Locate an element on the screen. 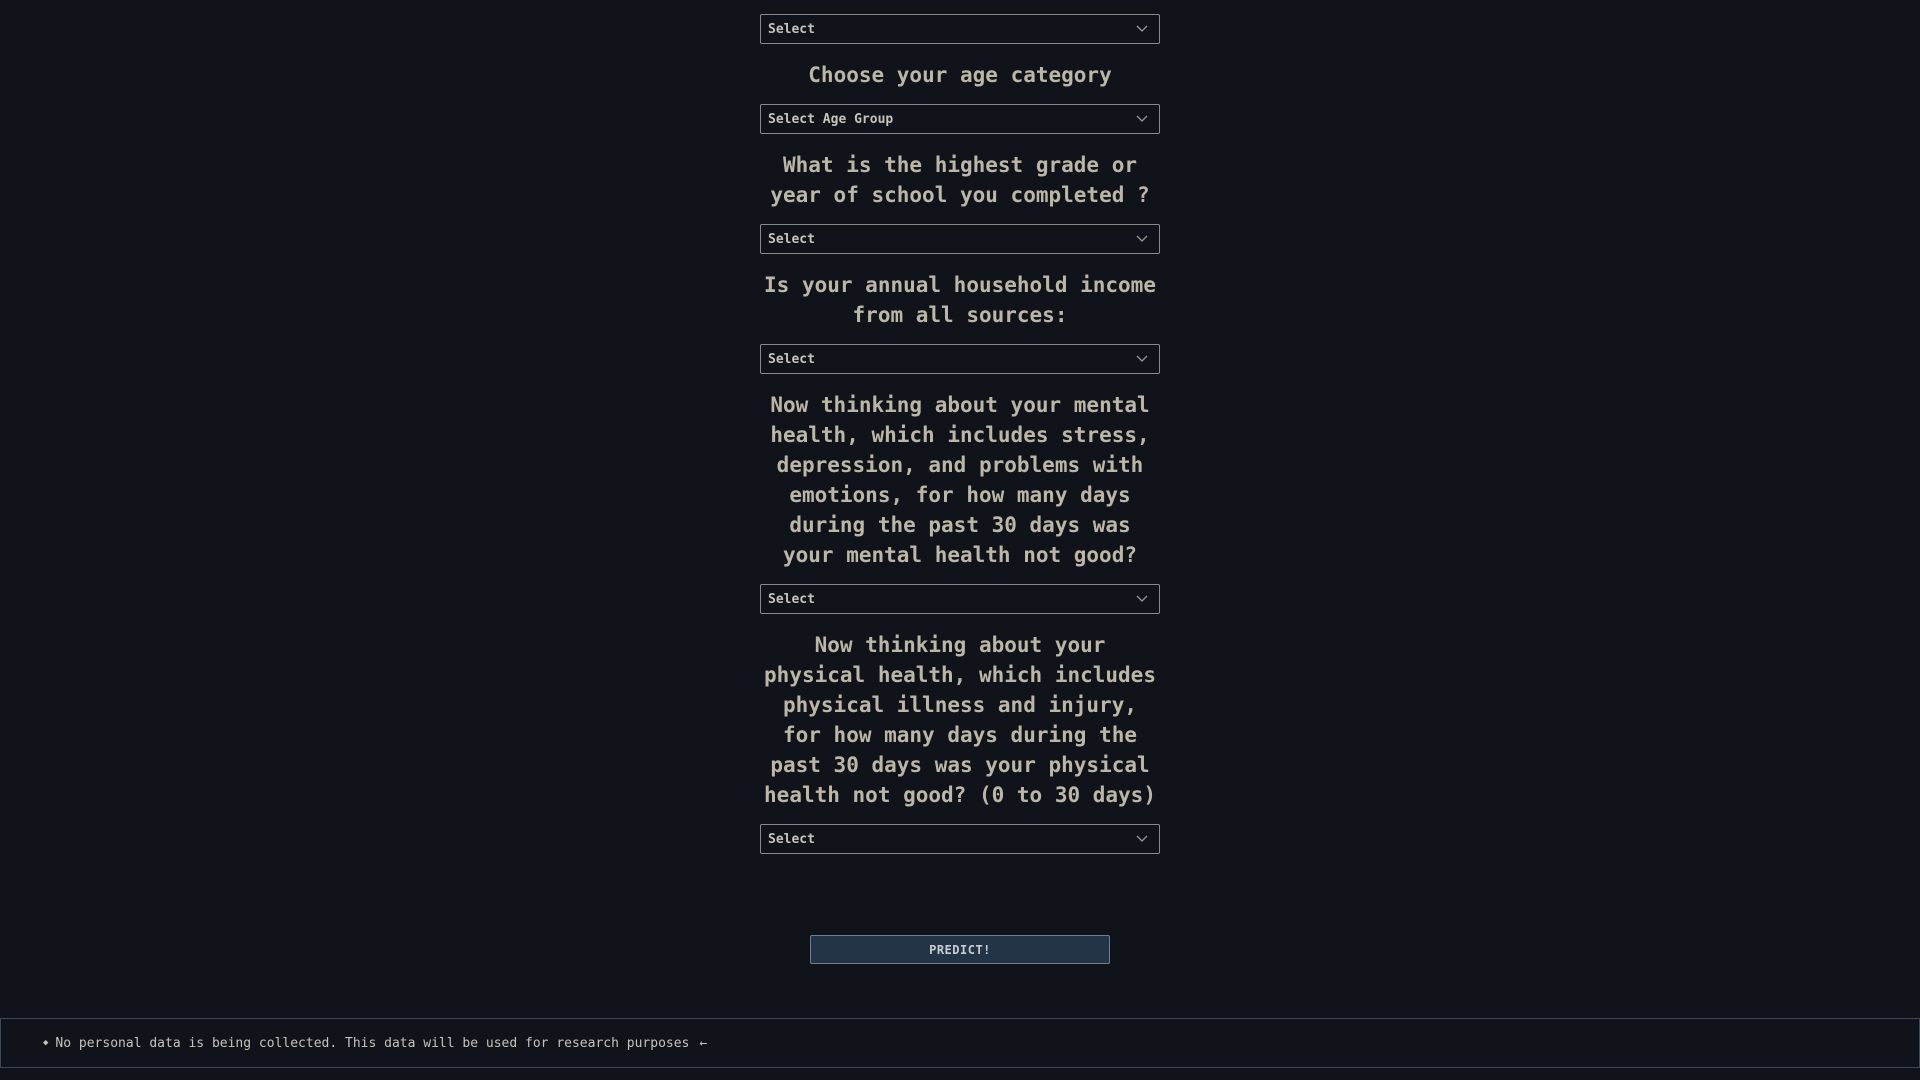 The height and width of the screenshot is (1080, 1920). age-group-select-value: Select Age Group is located at coordinates (831, 119).